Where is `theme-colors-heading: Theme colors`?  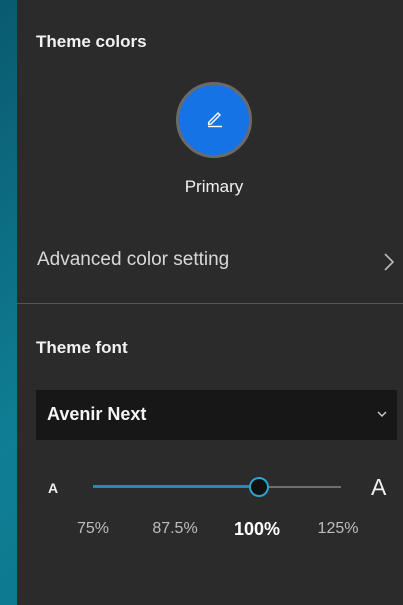
theme-colors-heading: Theme colors is located at coordinates (91, 41).